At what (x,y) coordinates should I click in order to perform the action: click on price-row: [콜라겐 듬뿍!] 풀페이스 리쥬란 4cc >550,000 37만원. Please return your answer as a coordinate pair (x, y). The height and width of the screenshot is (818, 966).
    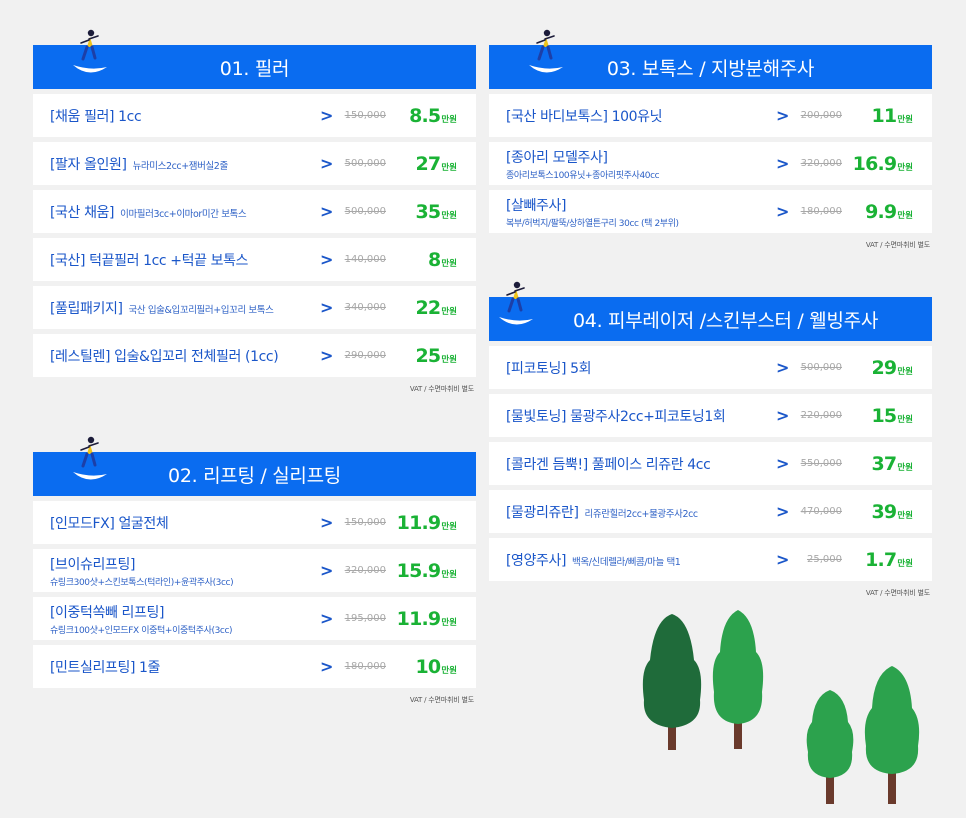
    Looking at the image, I should click on (710, 463).